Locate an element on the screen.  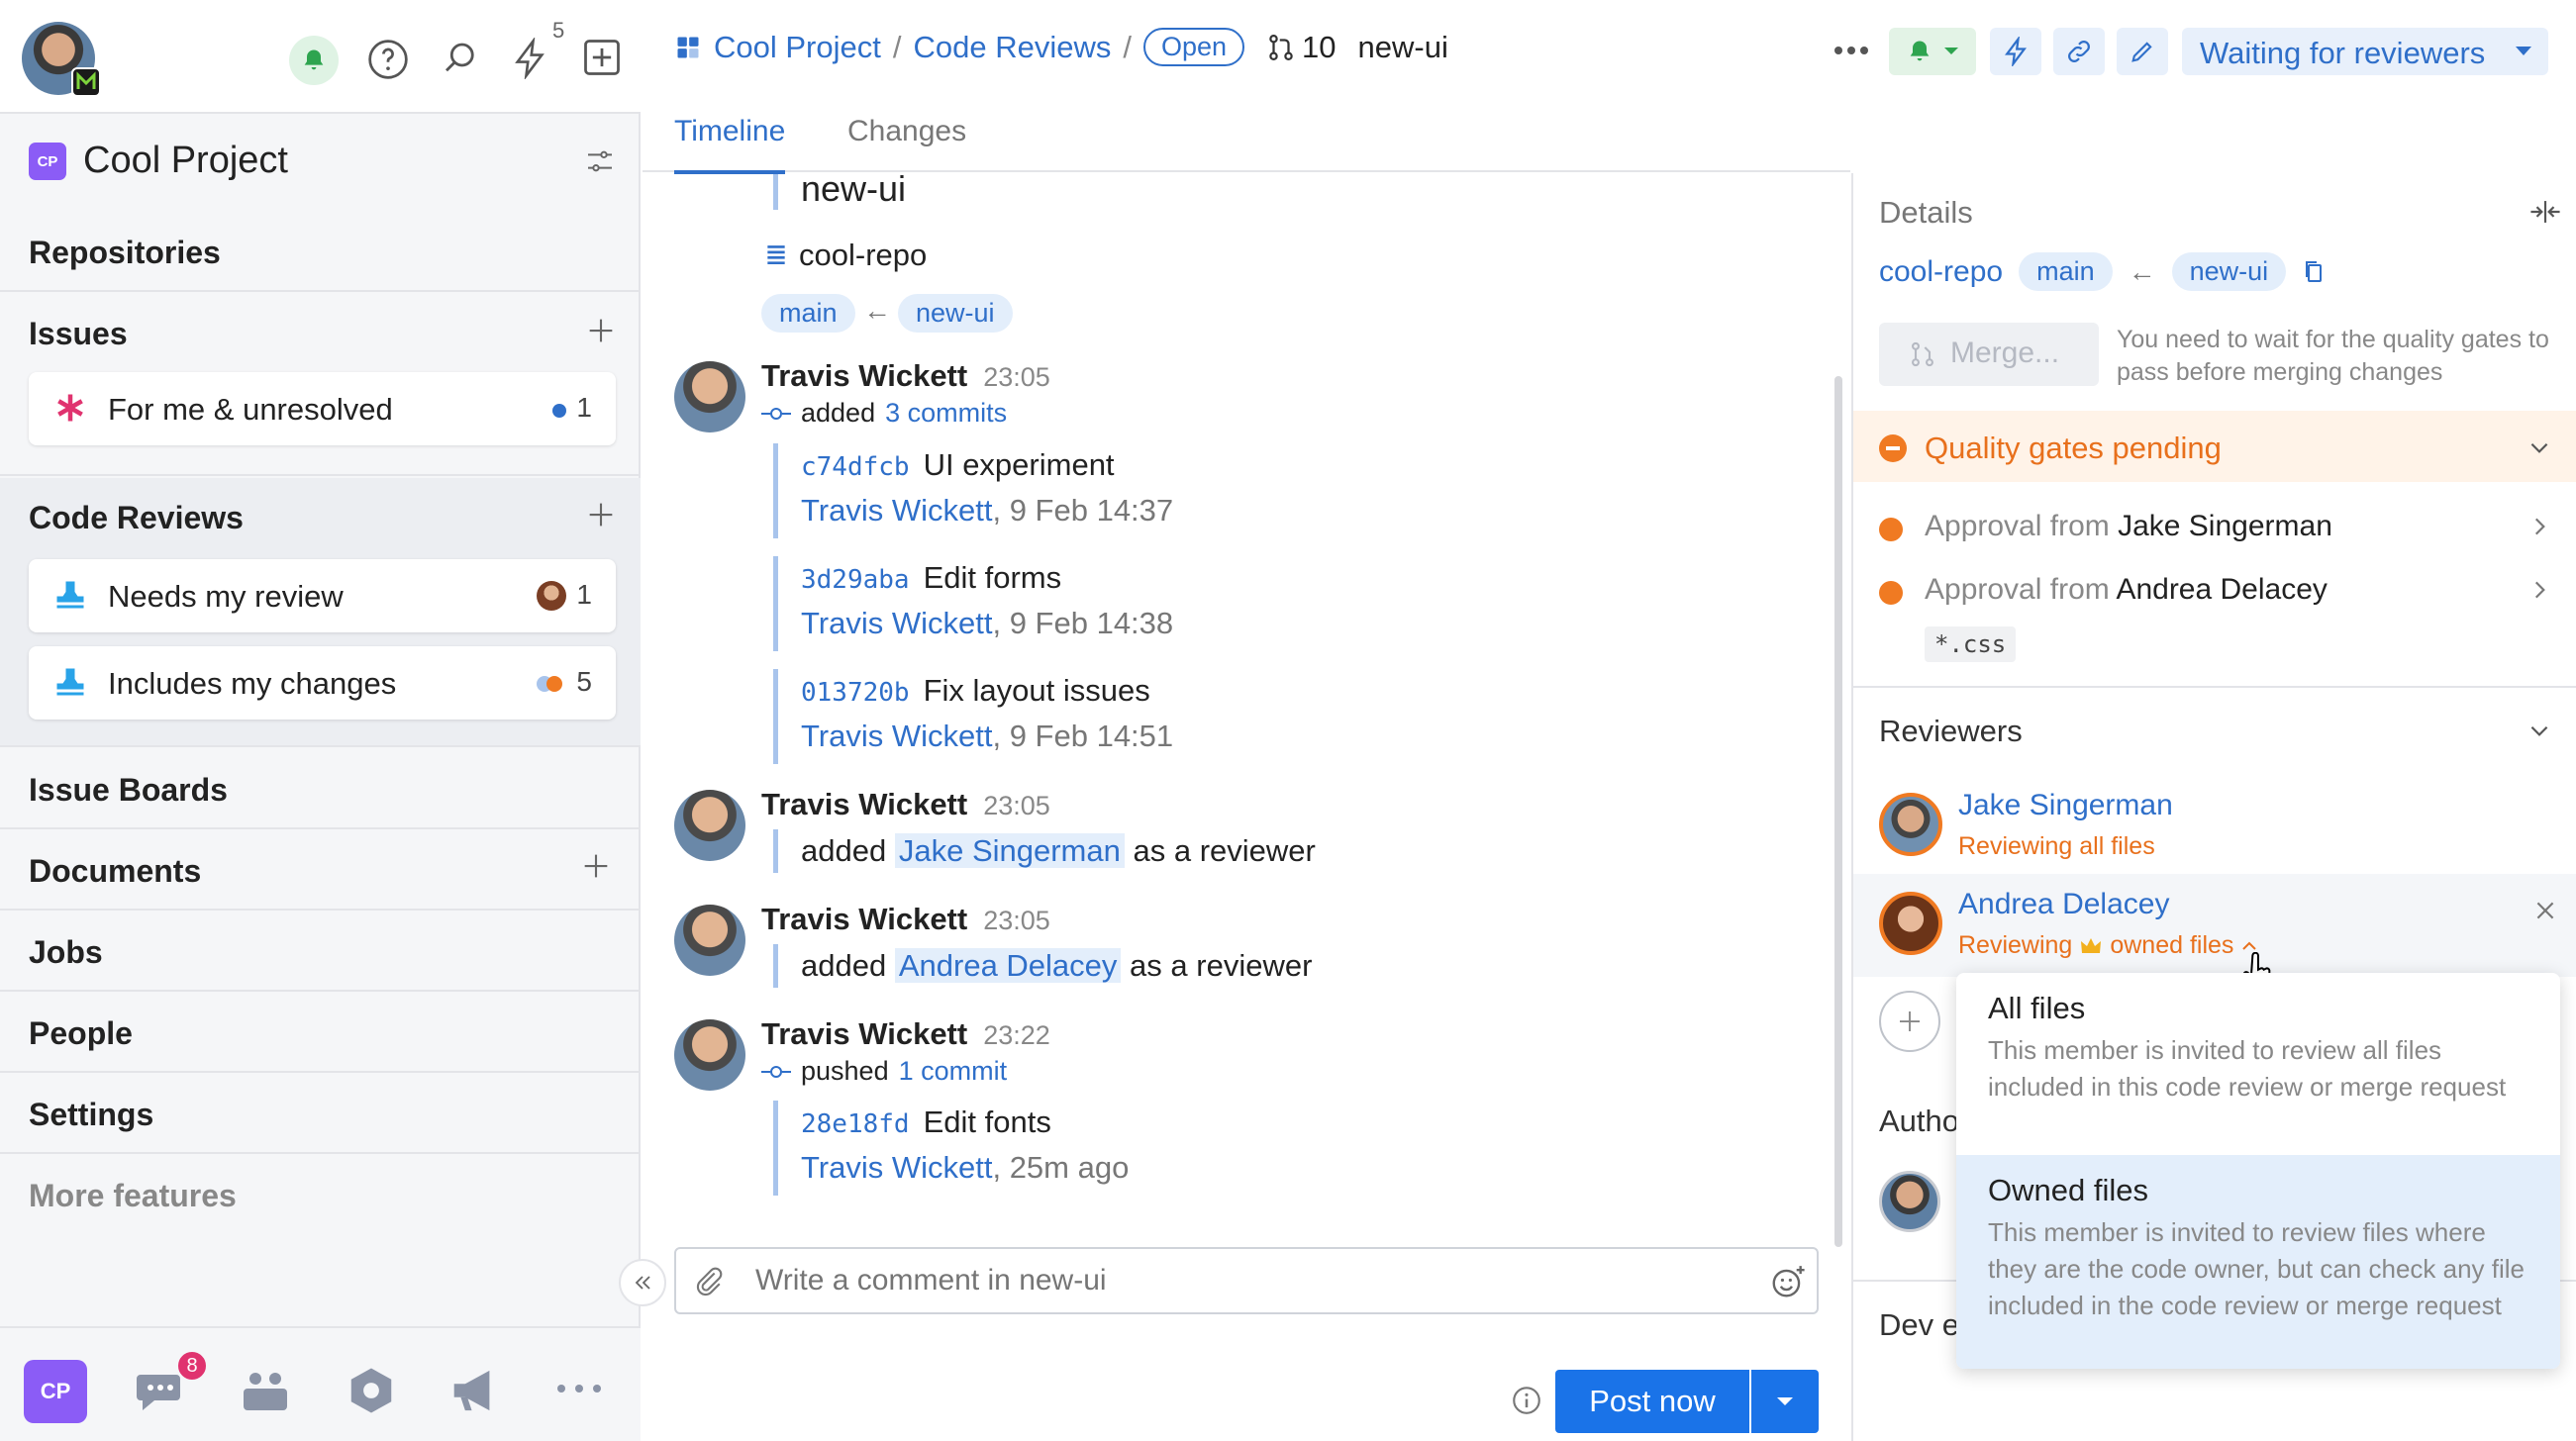
sidebar-issues-for-me: For me & unresolved 1 is located at coordinates (323, 408).